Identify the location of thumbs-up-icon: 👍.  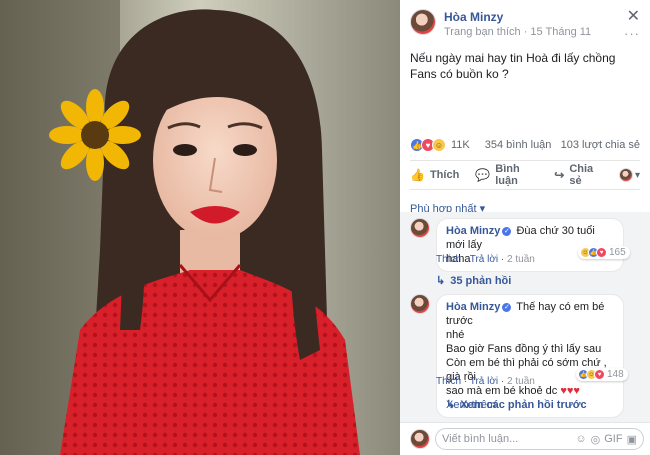
(417, 175).